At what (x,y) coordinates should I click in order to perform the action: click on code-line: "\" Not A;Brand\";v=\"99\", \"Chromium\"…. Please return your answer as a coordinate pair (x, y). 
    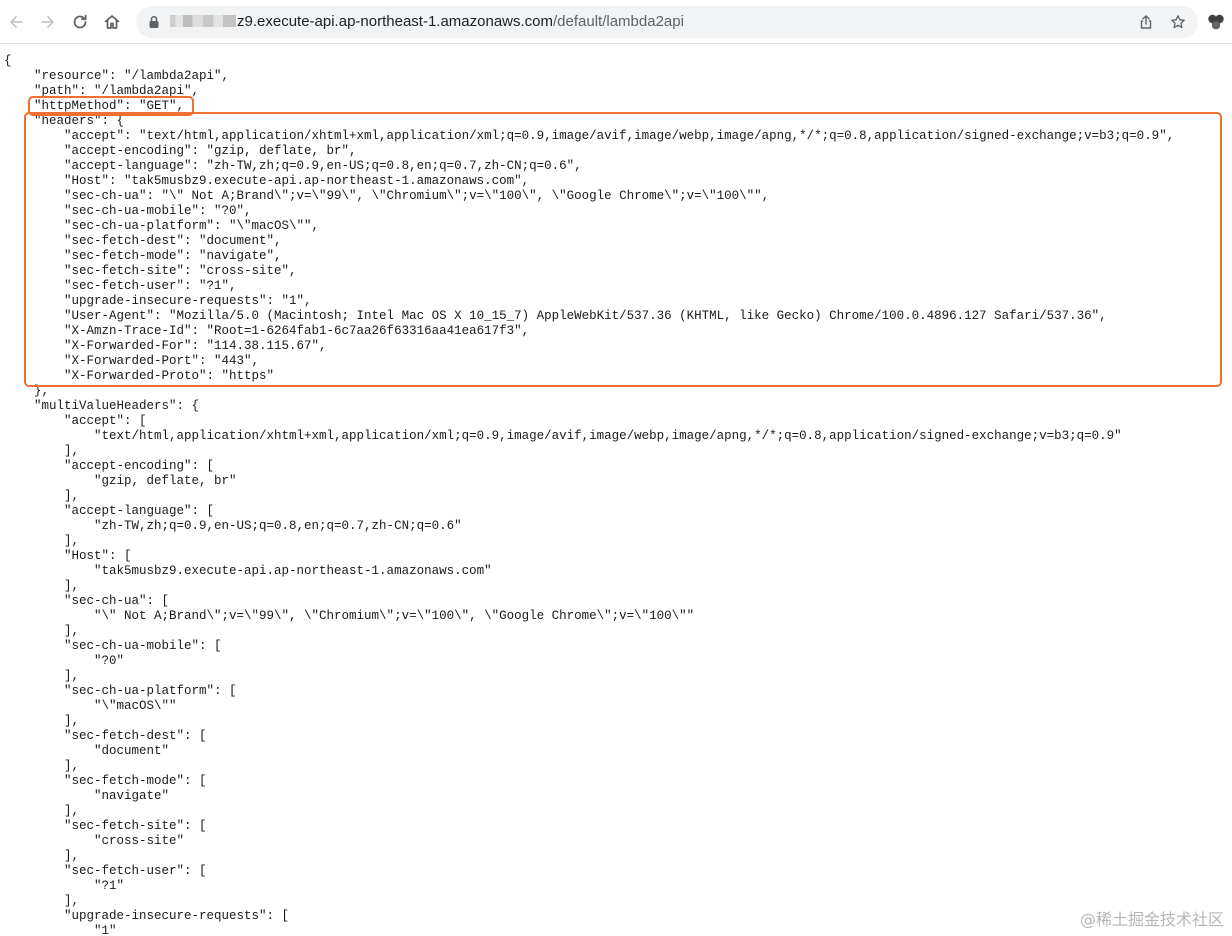
    Looking at the image, I should click on (349, 616).